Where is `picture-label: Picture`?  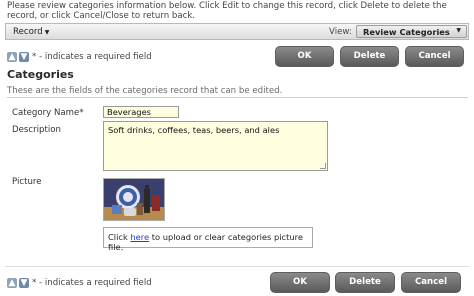
picture-label: Picture is located at coordinates (27, 182).